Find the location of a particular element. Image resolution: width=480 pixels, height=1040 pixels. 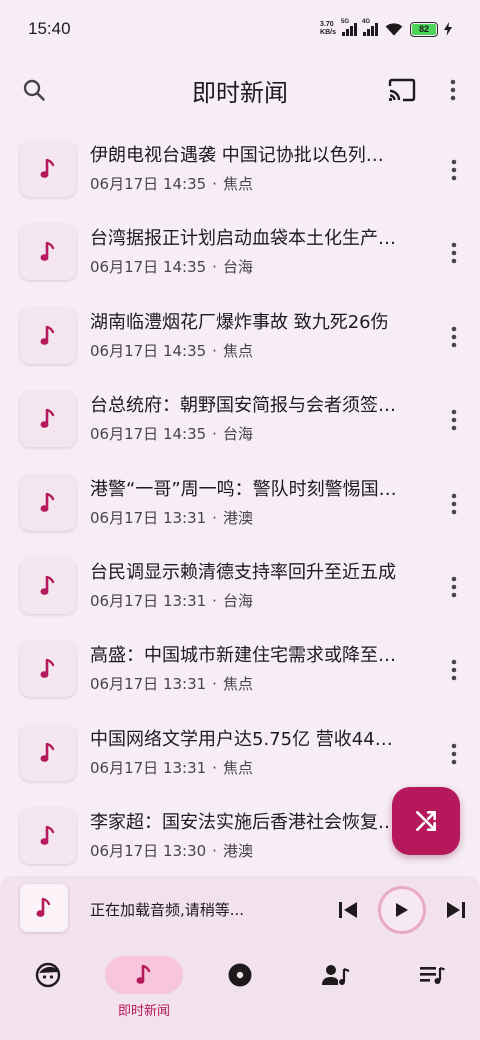

news-list-item: 湖南临澧烟花厂爆炸事故 致九死26伤 06月17日 14:35 · 焦点 is located at coordinates (240, 336).